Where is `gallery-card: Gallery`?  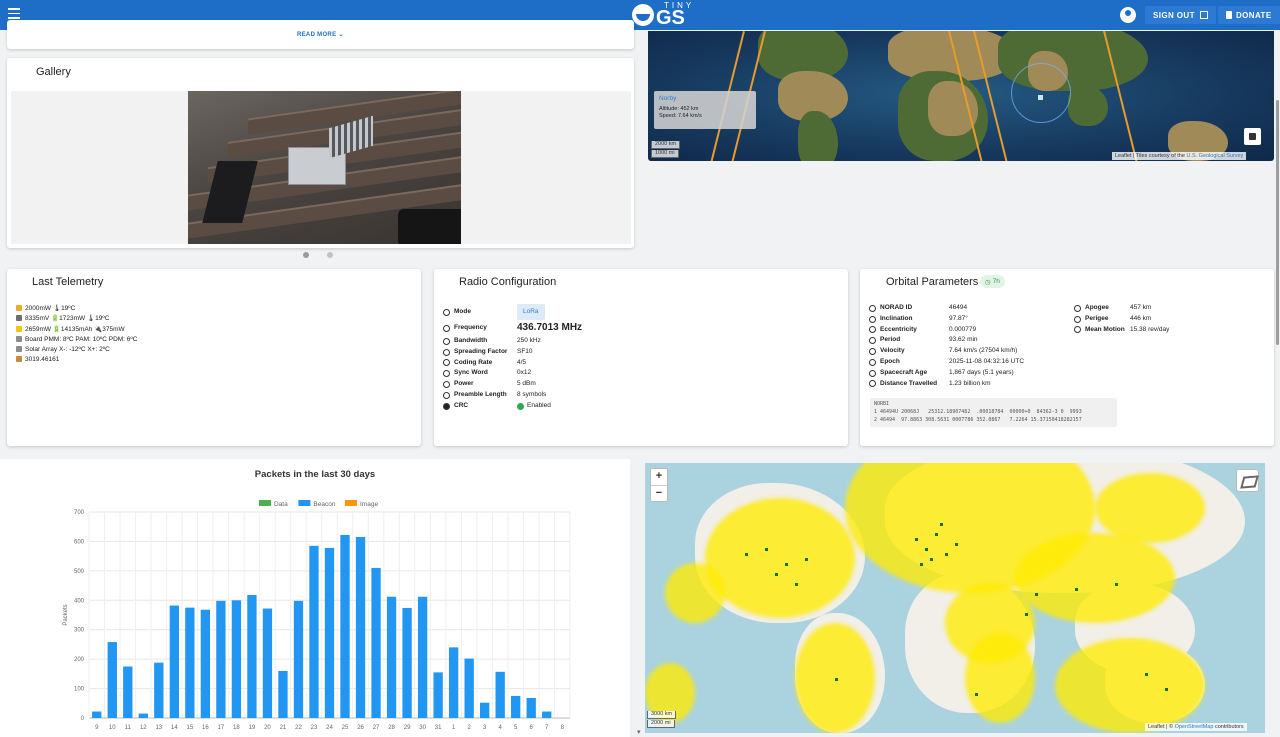 gallery-card: Gallery is located at coordinates (320, 158).